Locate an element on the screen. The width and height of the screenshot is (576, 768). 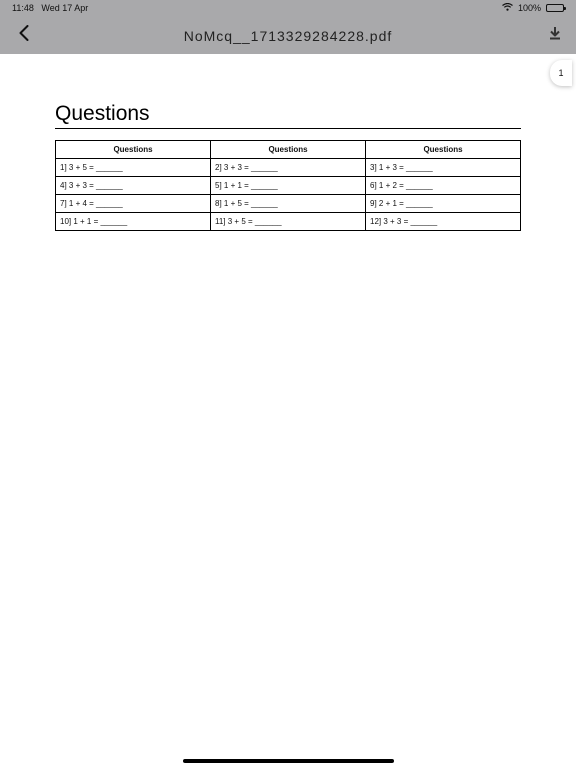
download-icon is located at coordinates (555, 35).